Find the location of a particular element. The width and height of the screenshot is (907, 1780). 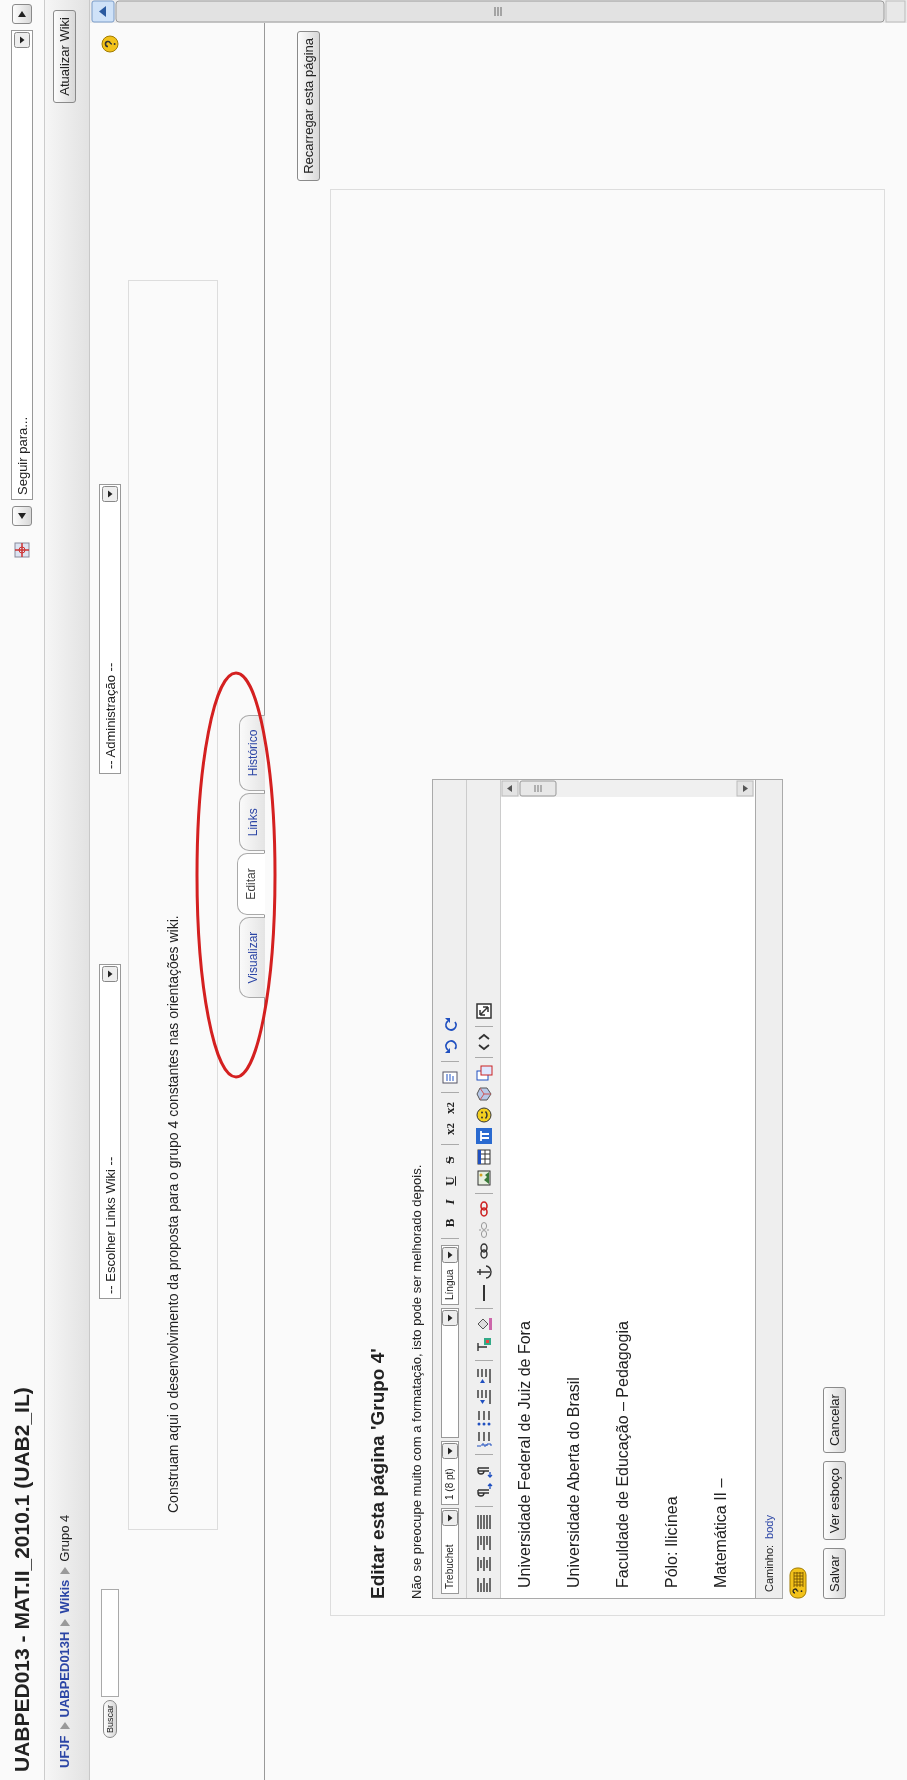

language-select: Língua is located at coordinates (449, 1275).